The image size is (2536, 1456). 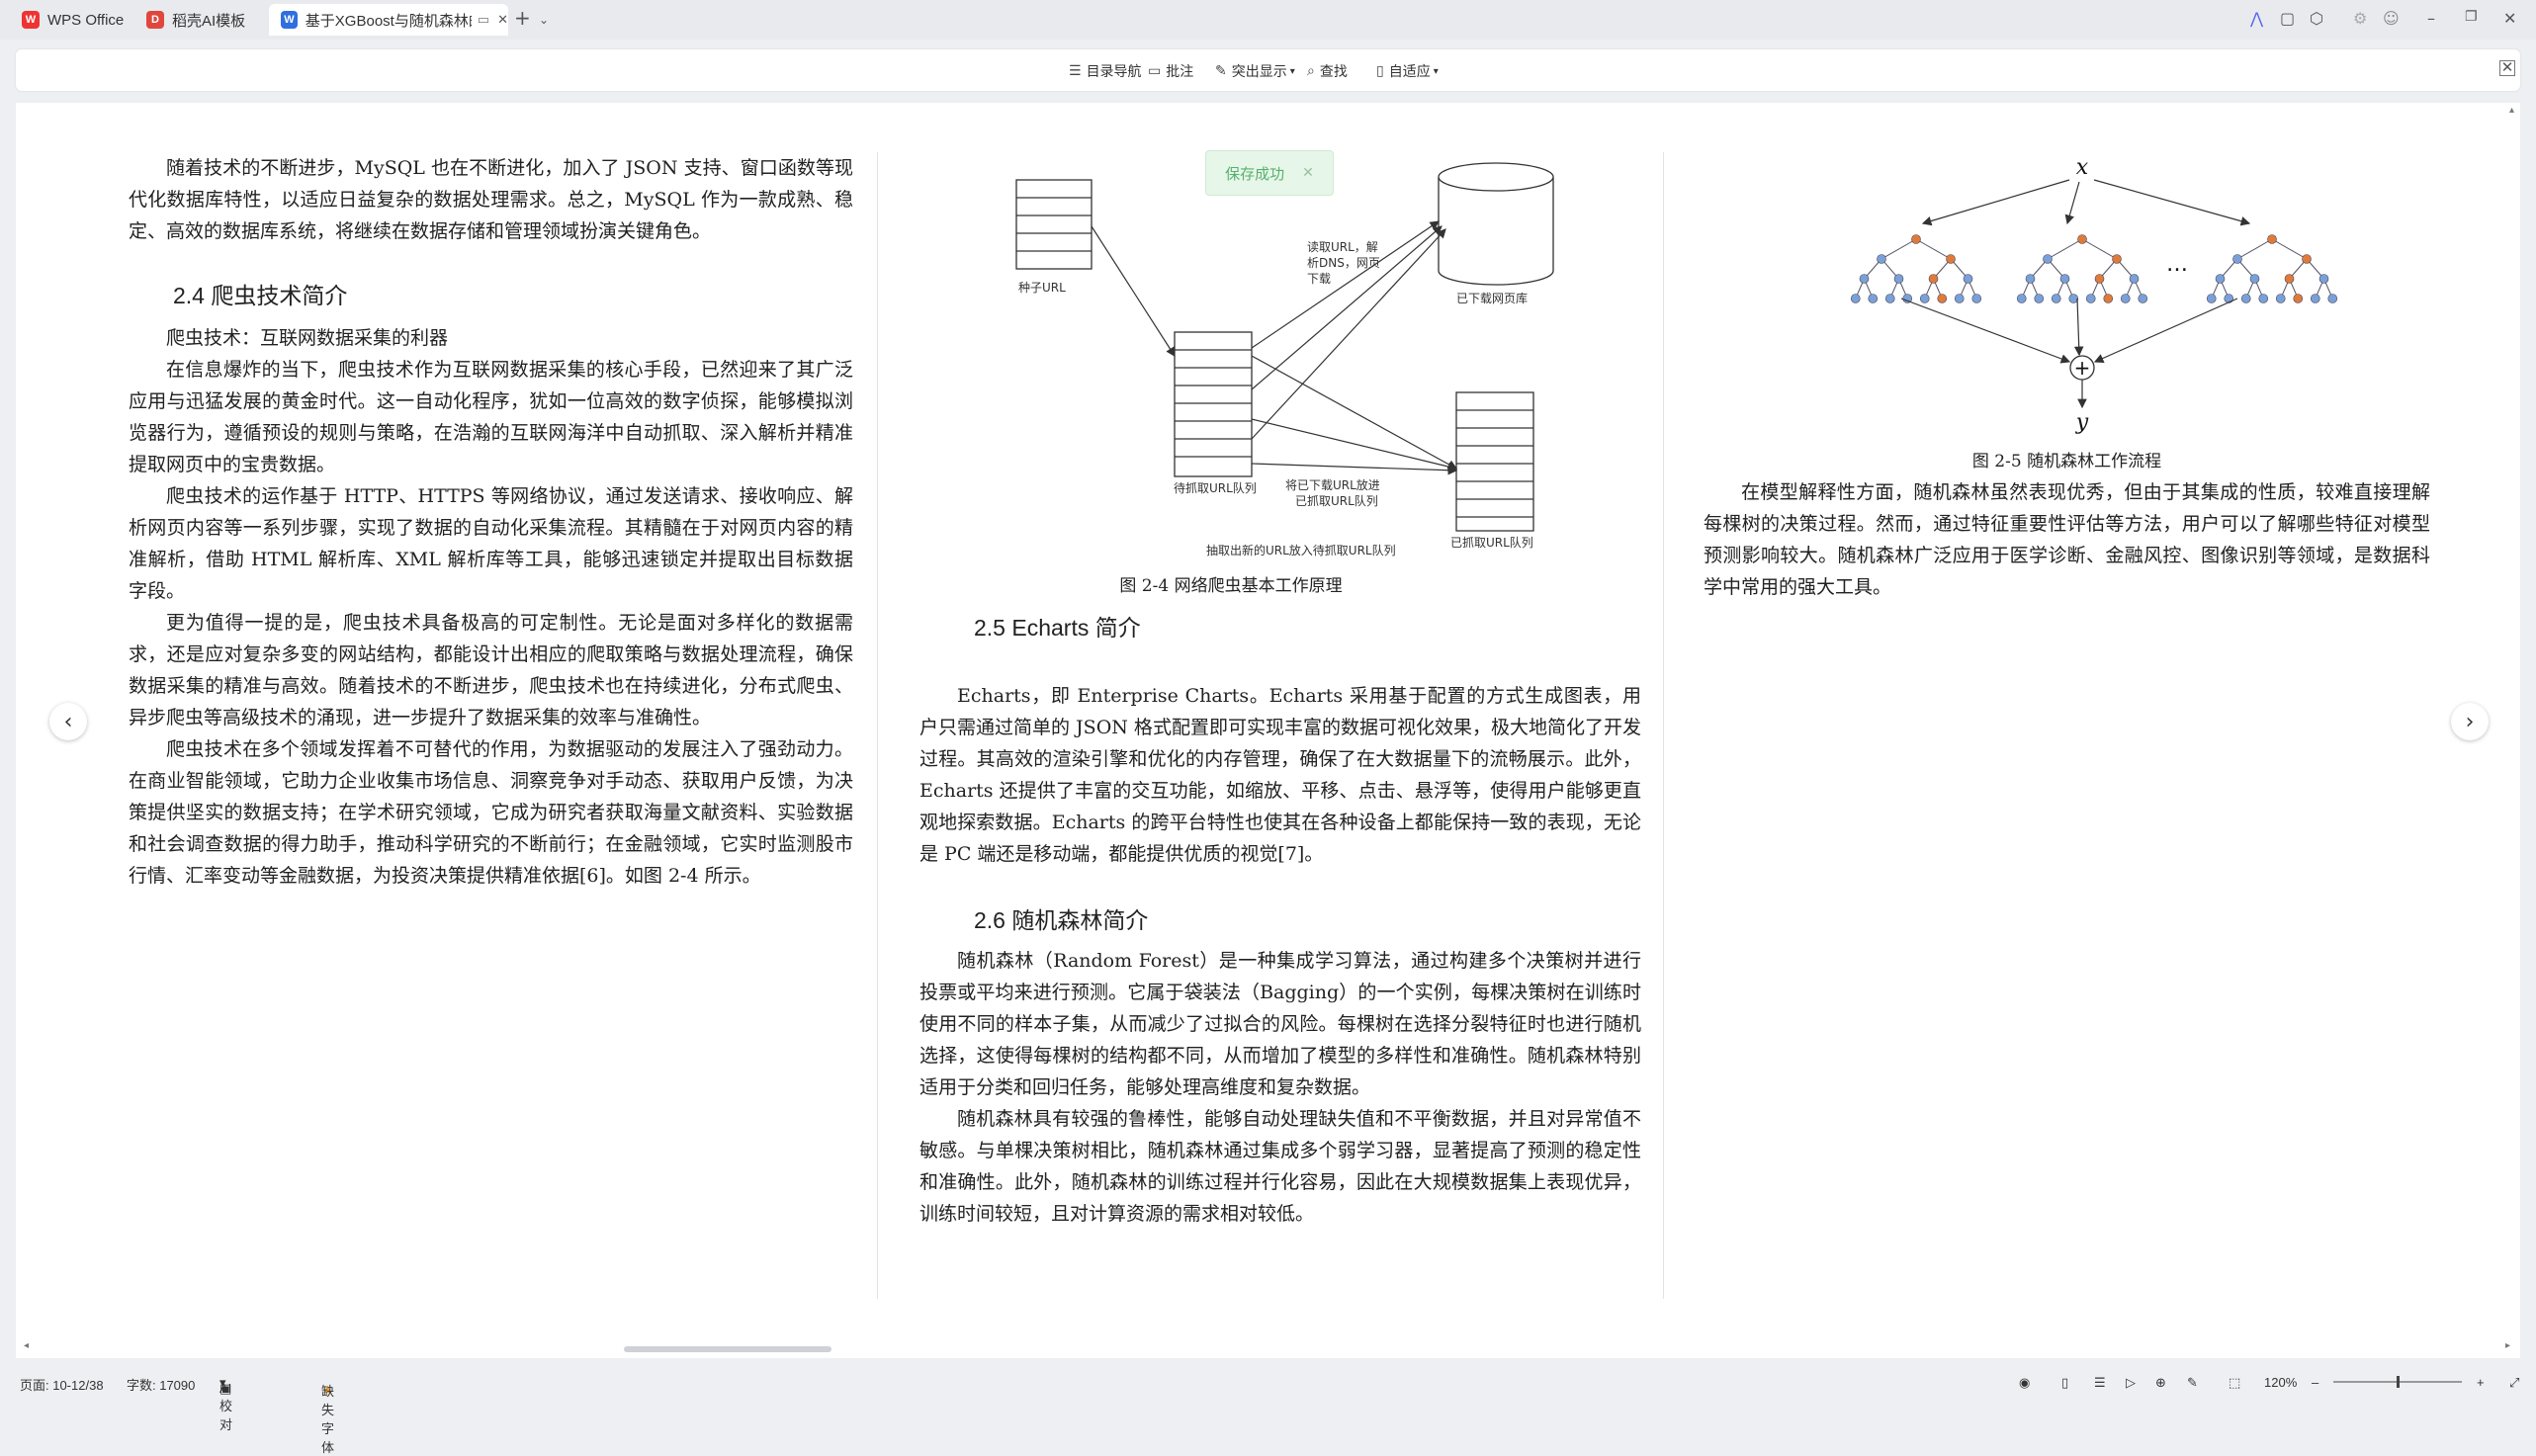 I want to click on toast-text: 保存成功, so click(x=1255, y=173).